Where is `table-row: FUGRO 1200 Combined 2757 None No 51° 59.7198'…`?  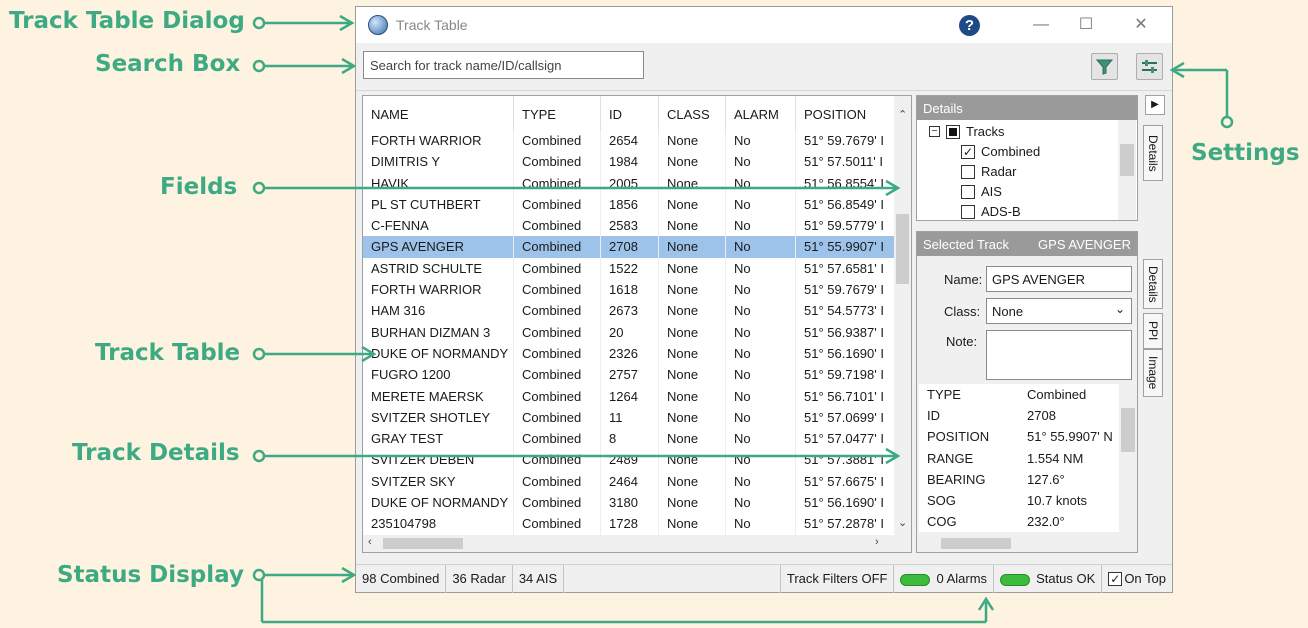
table-row: FUGRO 1200 Combined 2757 None No 51° 59.7198'… is located at coordinates (630, 375).